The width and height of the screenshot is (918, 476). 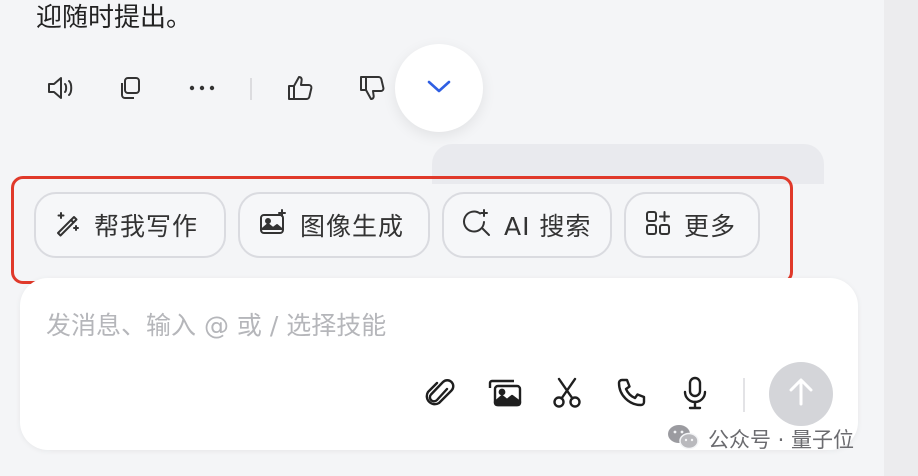 What do you see at coordinates (901, 238) in the screenshot?
I see `scrollbar-track` at bounding box center [901, 238].